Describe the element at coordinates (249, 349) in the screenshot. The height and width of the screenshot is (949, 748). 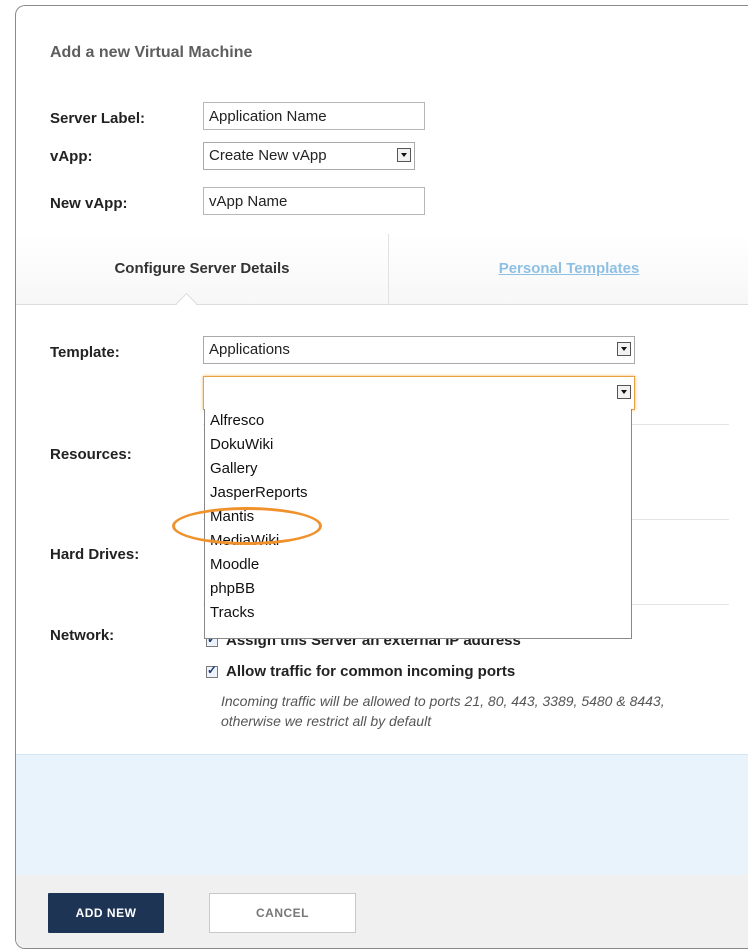
I see `template-selected-value: Applications` at that location.